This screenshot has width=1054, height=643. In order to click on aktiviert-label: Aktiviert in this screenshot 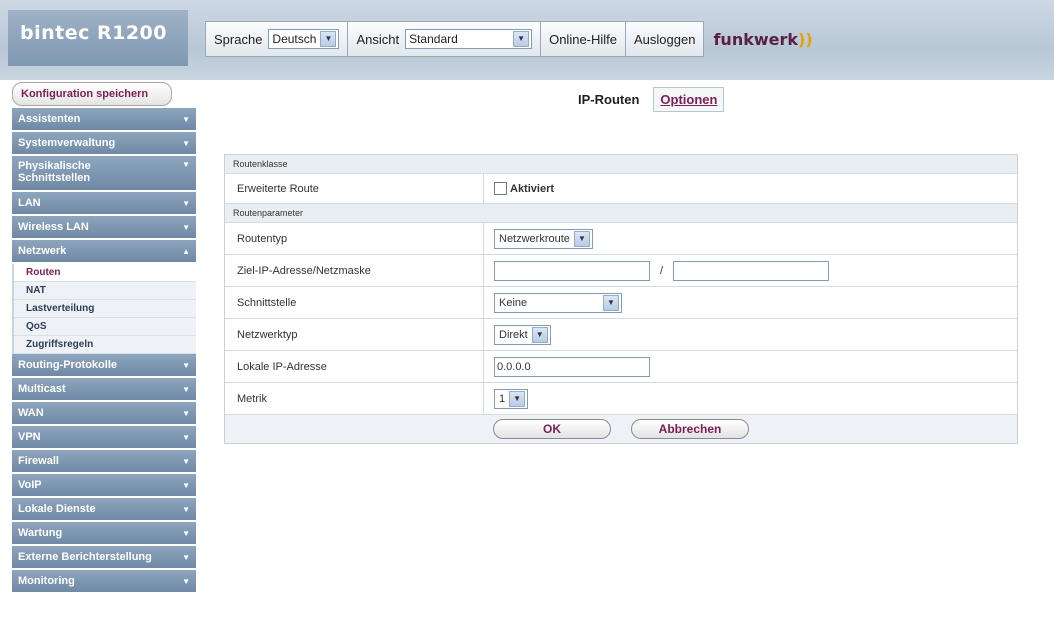, I will do `click(532, 188)`.